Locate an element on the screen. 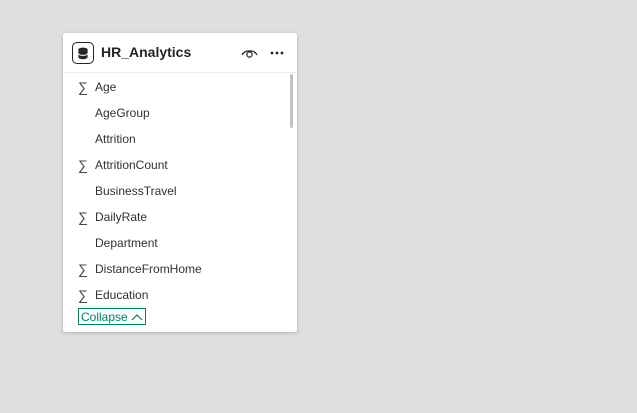 This screenshot has width=637, height=413. field-item-businesstravel: BusinessTravel is located at coordinates (176, 191).